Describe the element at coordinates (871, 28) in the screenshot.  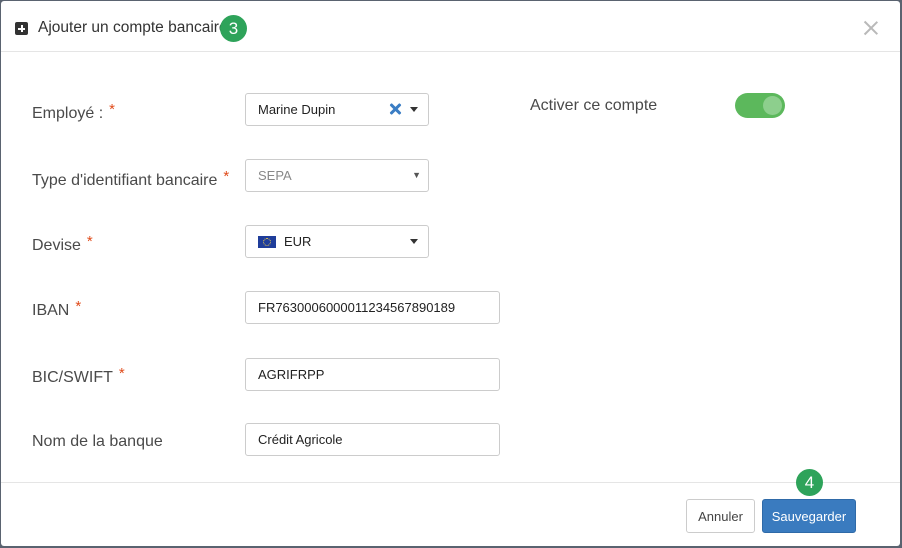
I see `close-icon` at that location.